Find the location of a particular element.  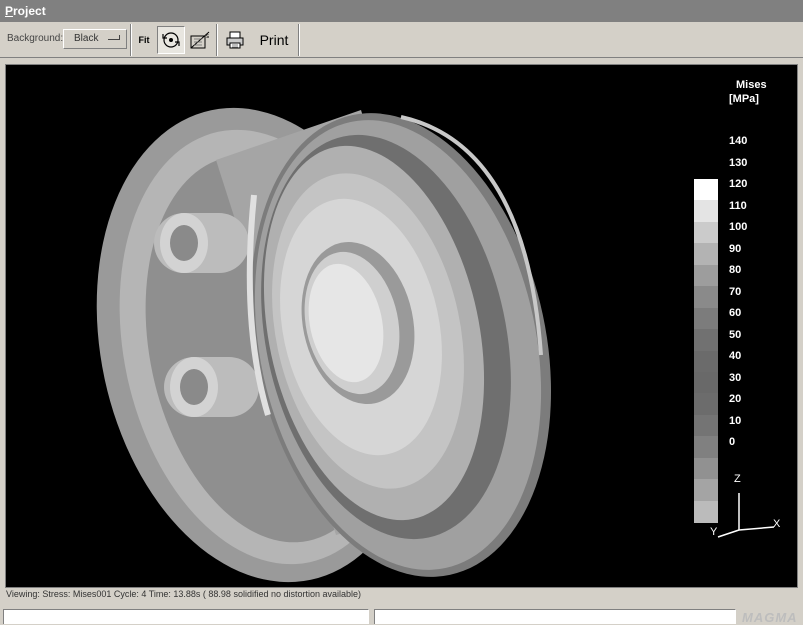

rotate-icon is located at coordinates (171, 40).